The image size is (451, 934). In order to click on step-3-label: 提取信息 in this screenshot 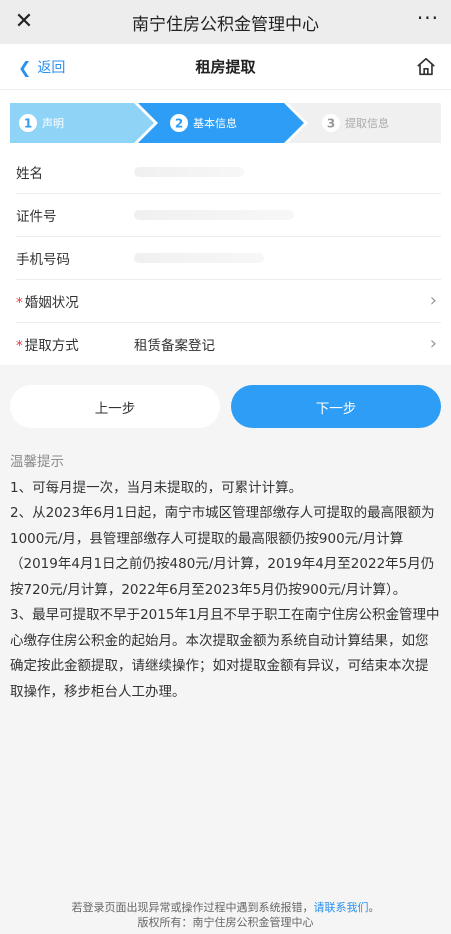, I will do `click(367, 123)`.